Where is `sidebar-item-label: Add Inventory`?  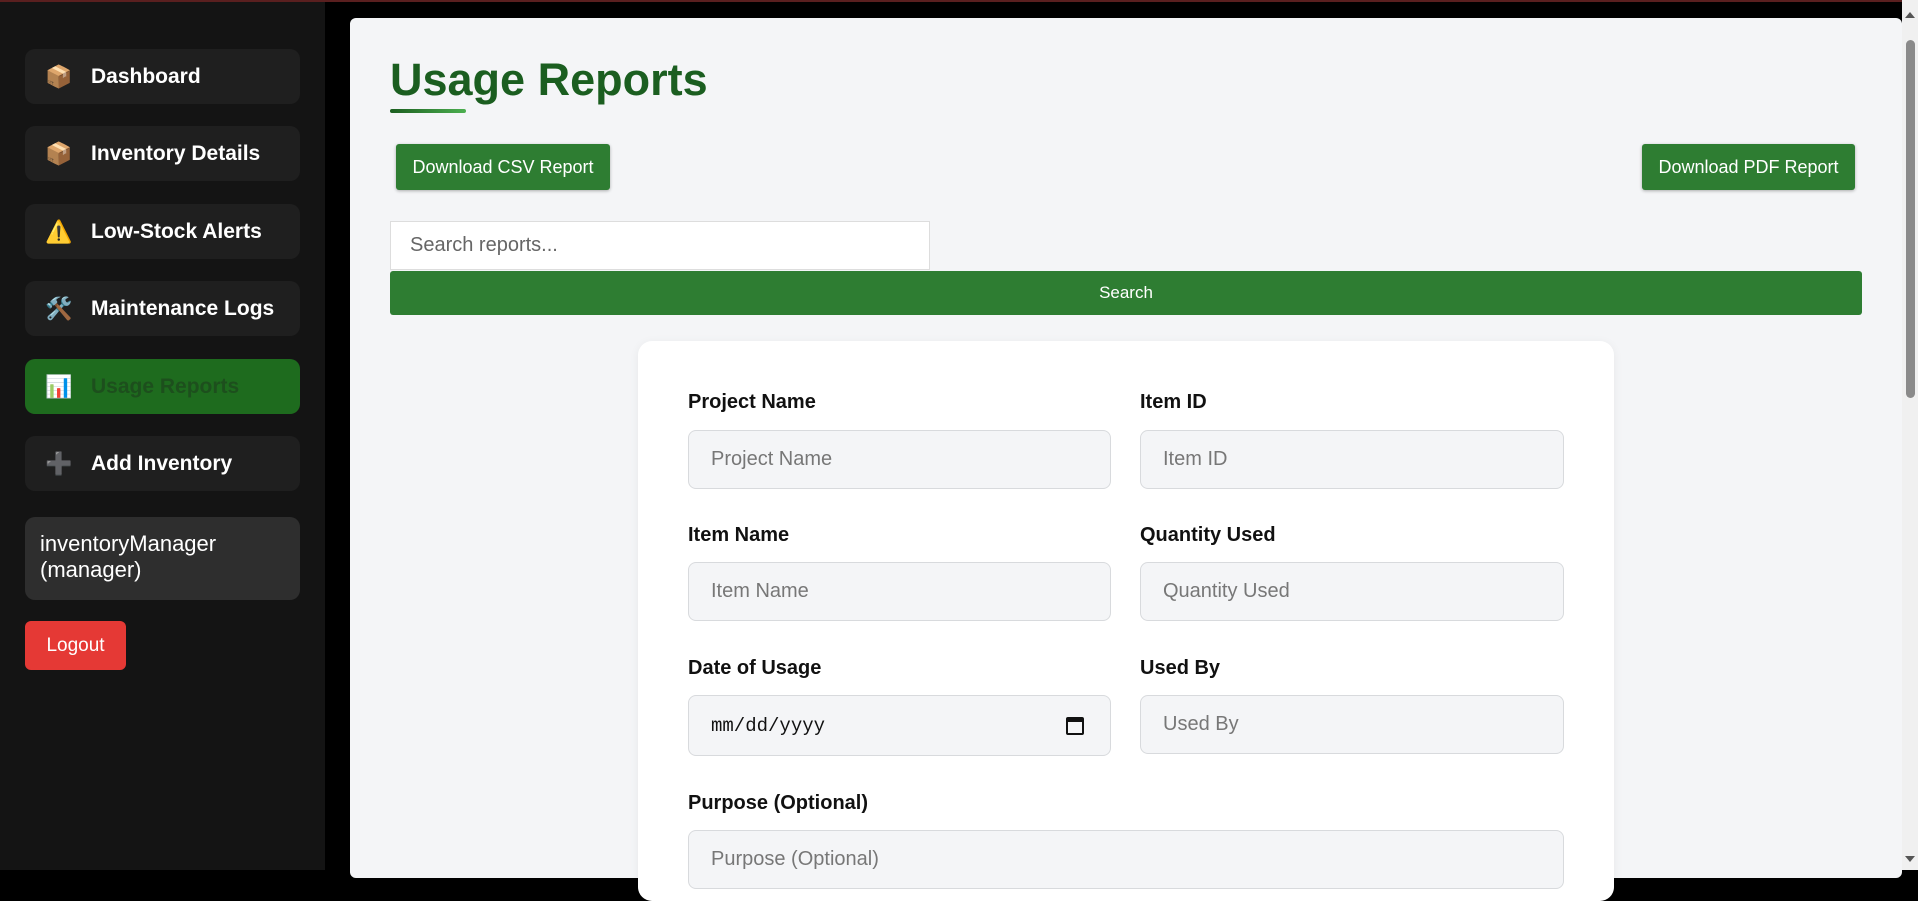
sidebar-item-label: Add Inventory is located at coordinates (162, 463).